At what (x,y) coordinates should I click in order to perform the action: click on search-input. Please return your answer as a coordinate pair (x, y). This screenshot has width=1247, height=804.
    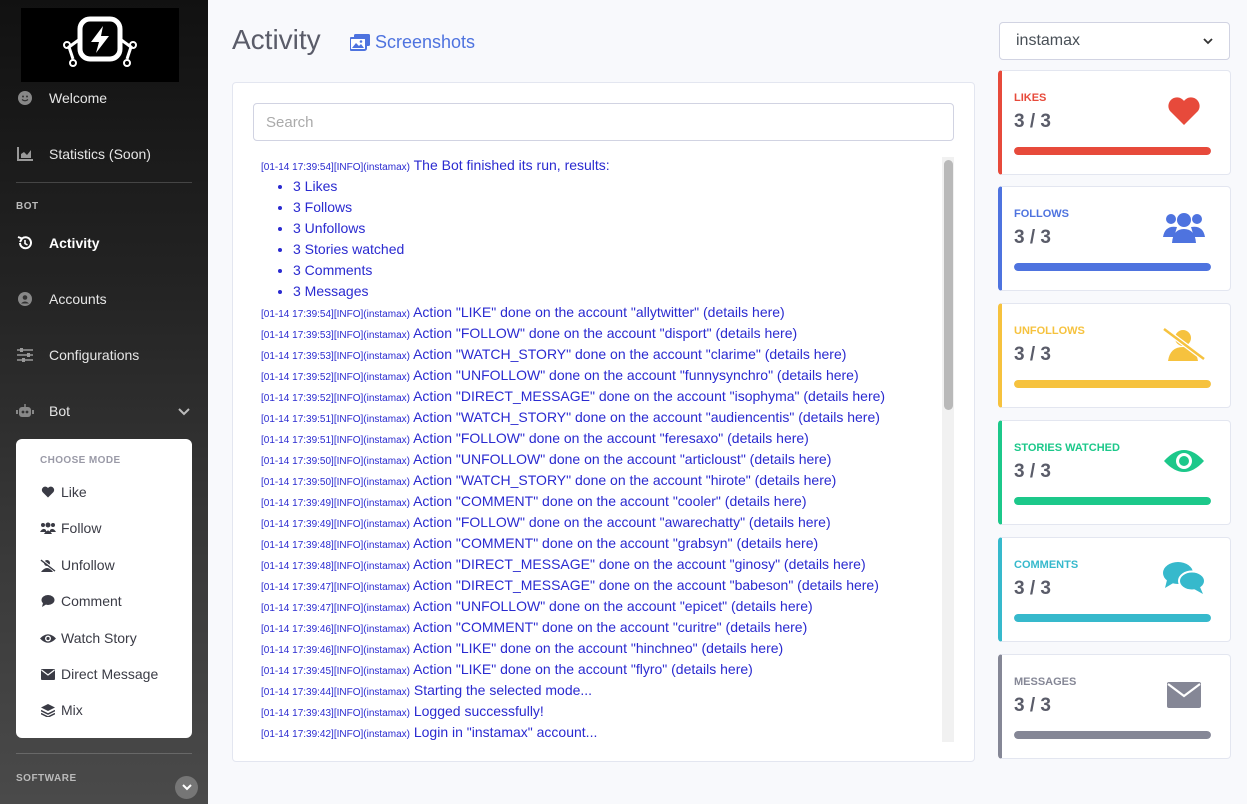
    Looking at the image, I should click on (603, 122).